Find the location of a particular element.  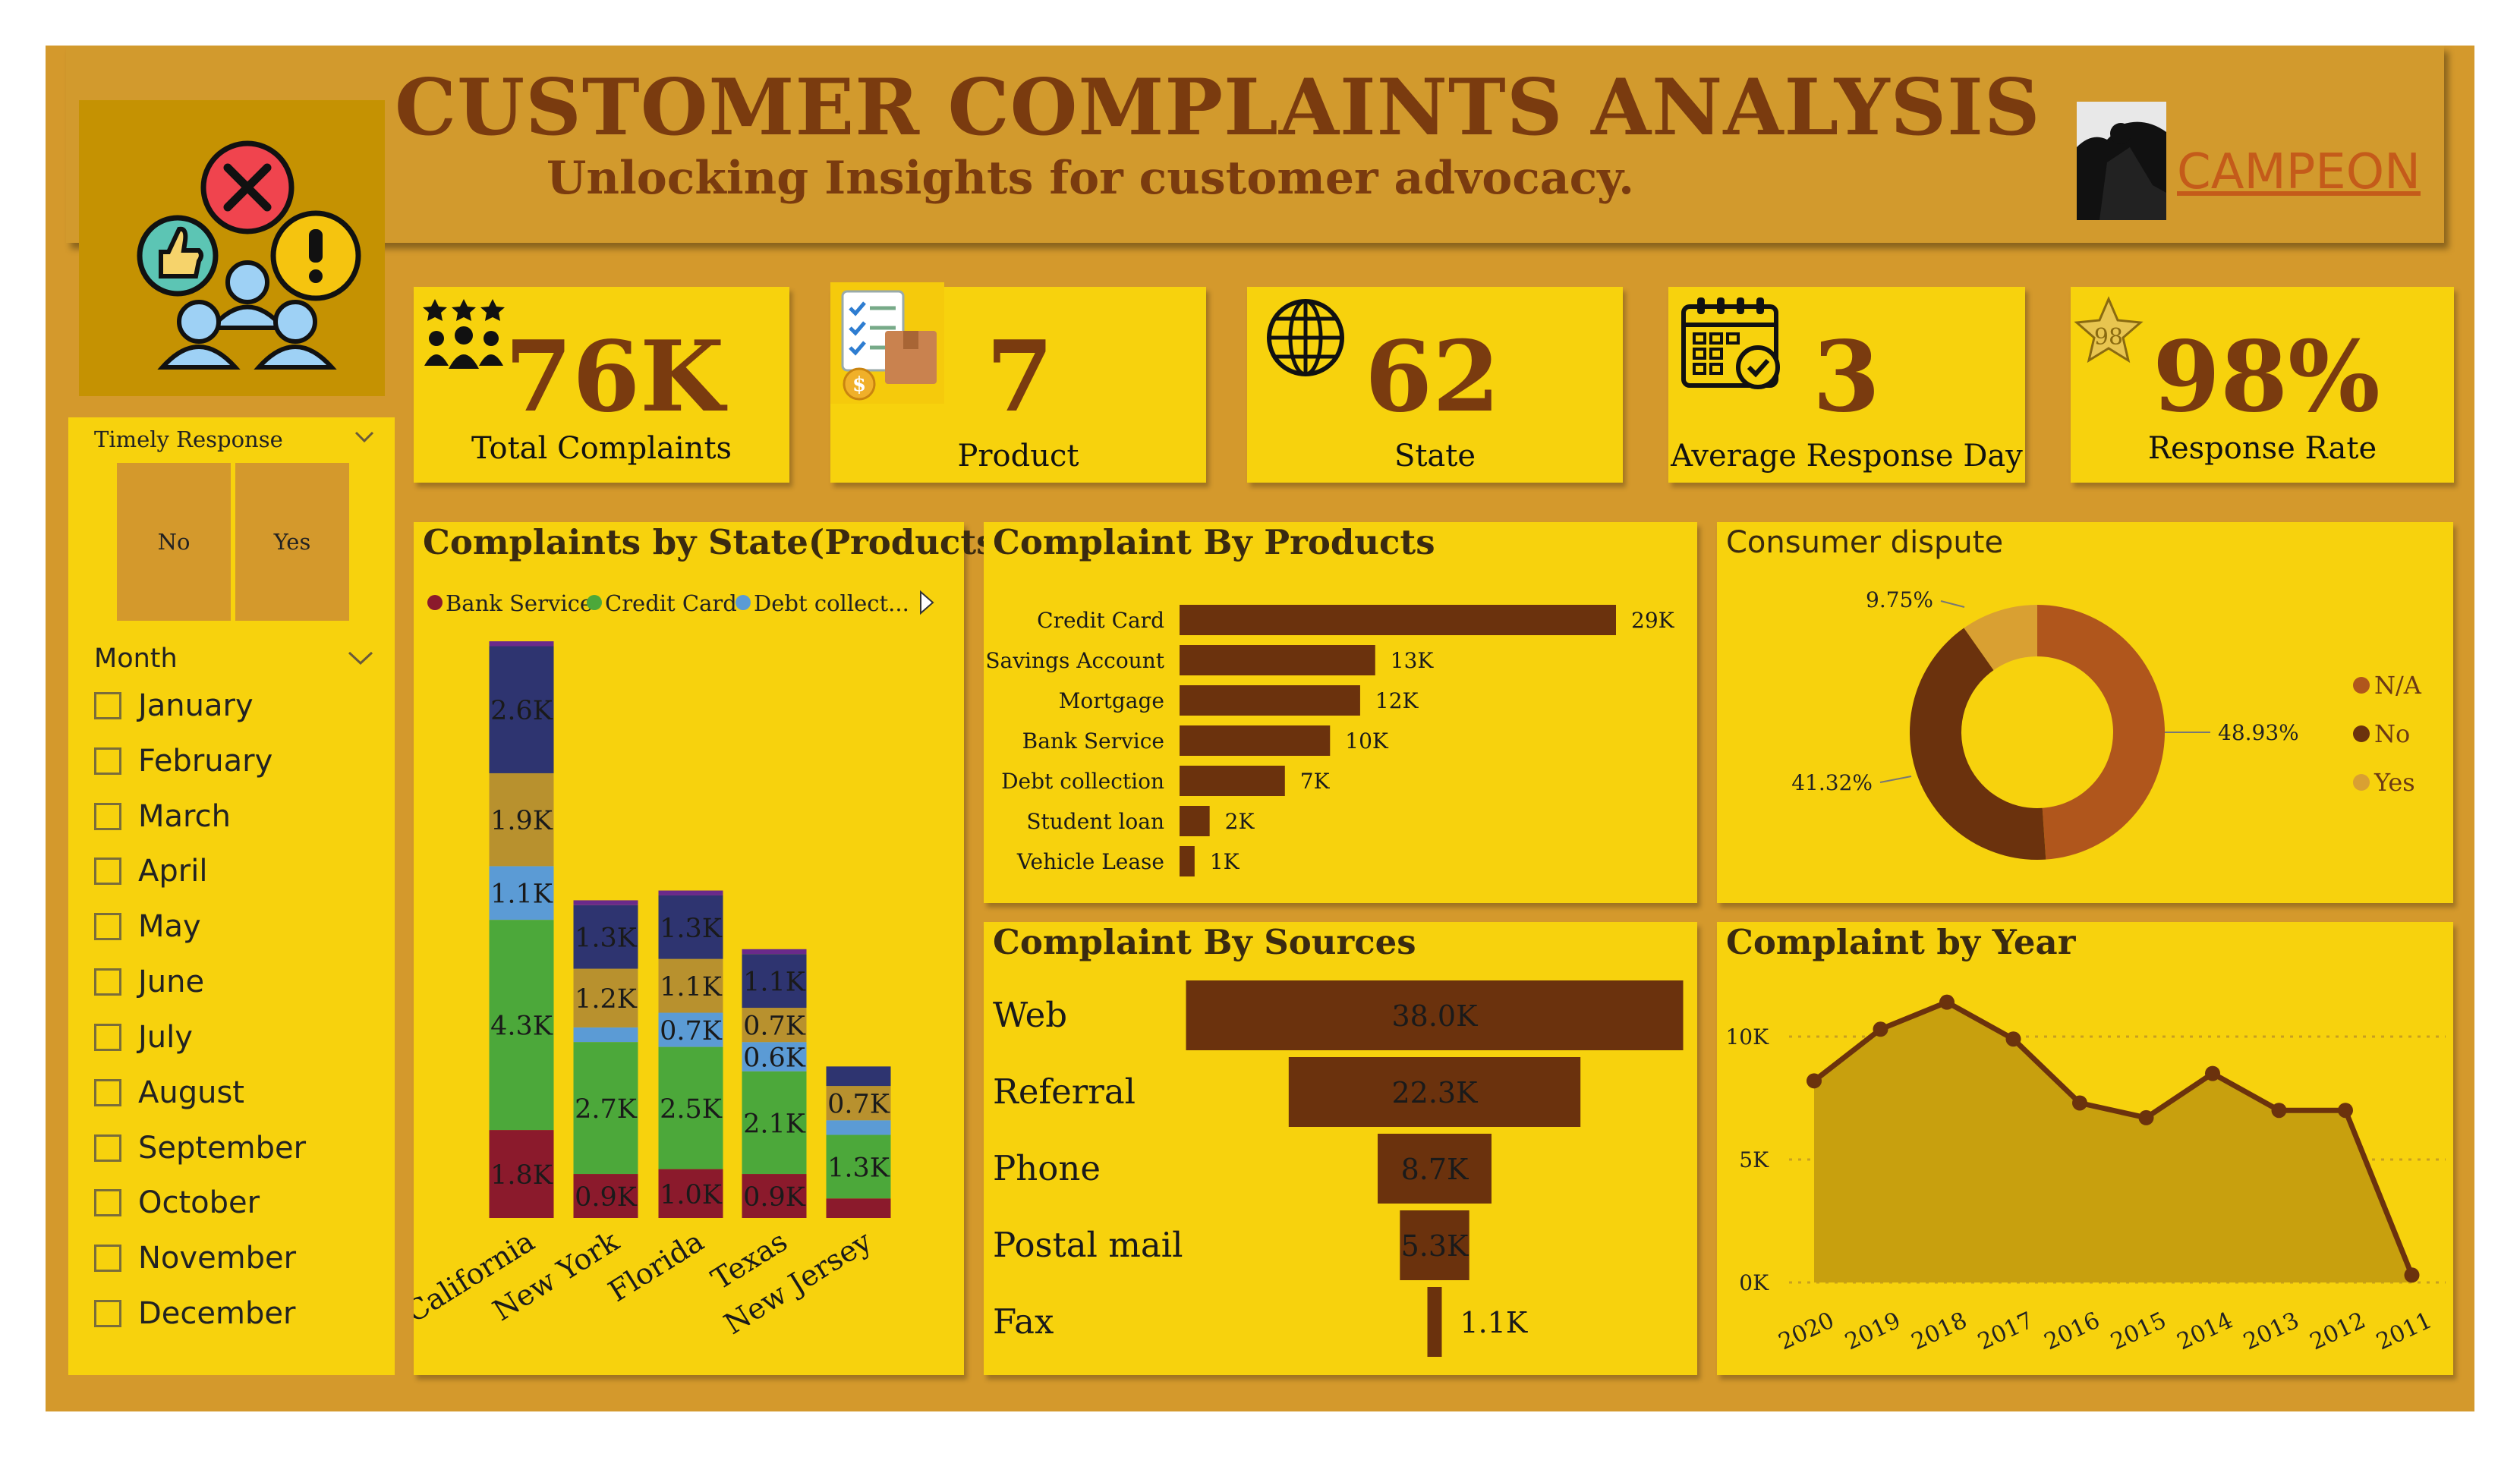

kpi-label: Response Rate is located at coordinates (2262, 448).